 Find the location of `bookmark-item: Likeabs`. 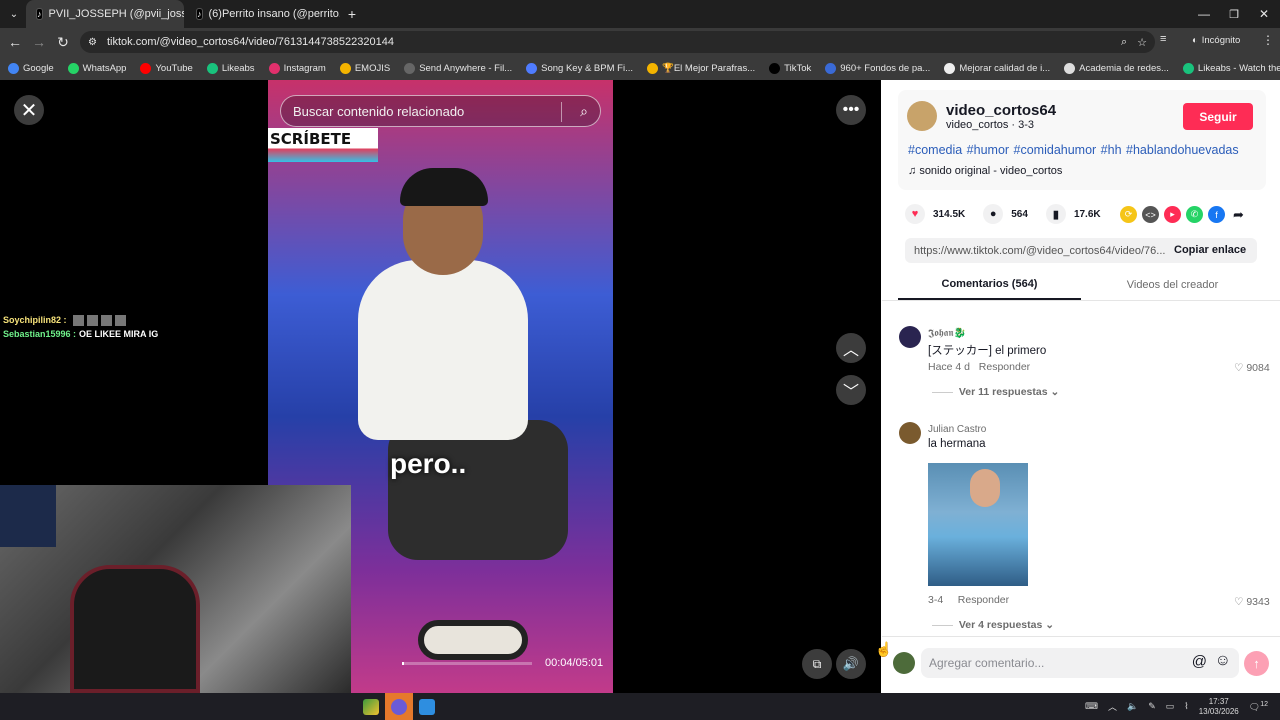

bookmark-item: Likeabs is located at coordinates (230, 68).